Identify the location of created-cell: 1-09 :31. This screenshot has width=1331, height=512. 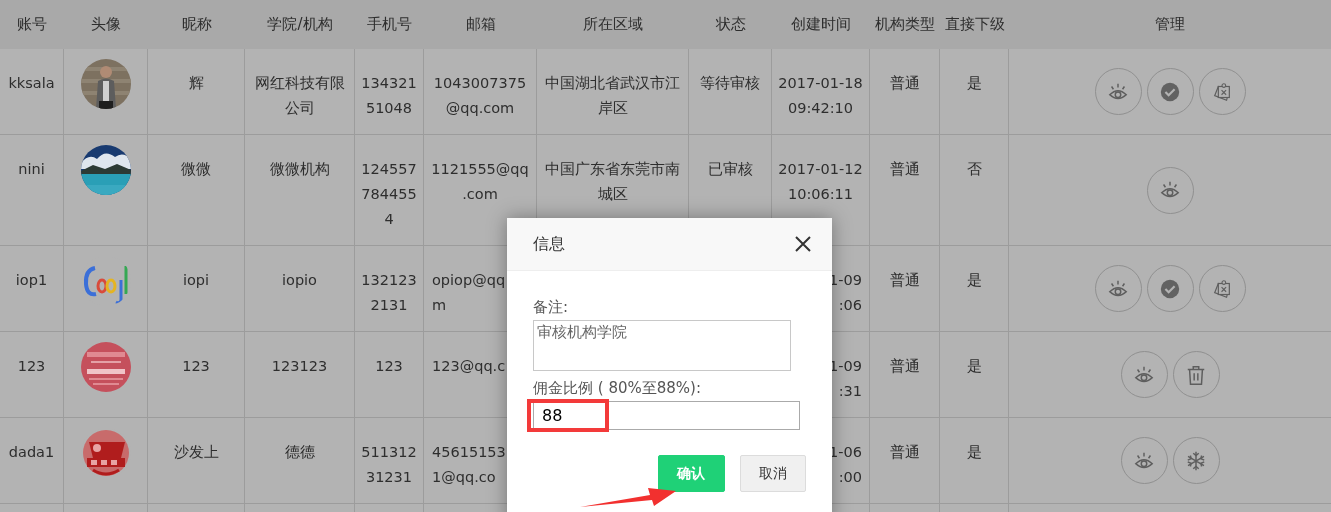
(845, 378).